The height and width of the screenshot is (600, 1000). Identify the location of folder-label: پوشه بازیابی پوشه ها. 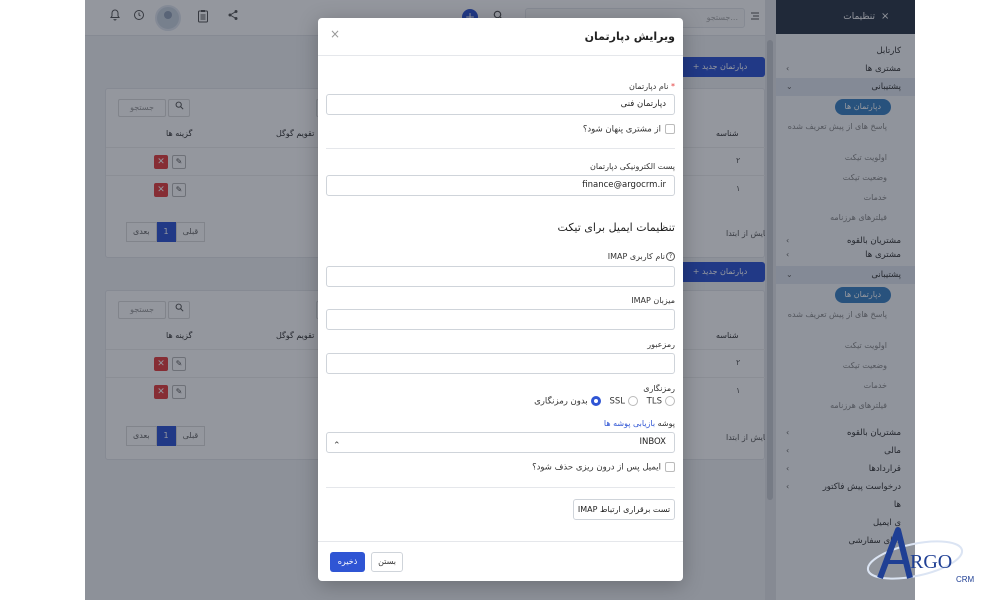
(639, 423).